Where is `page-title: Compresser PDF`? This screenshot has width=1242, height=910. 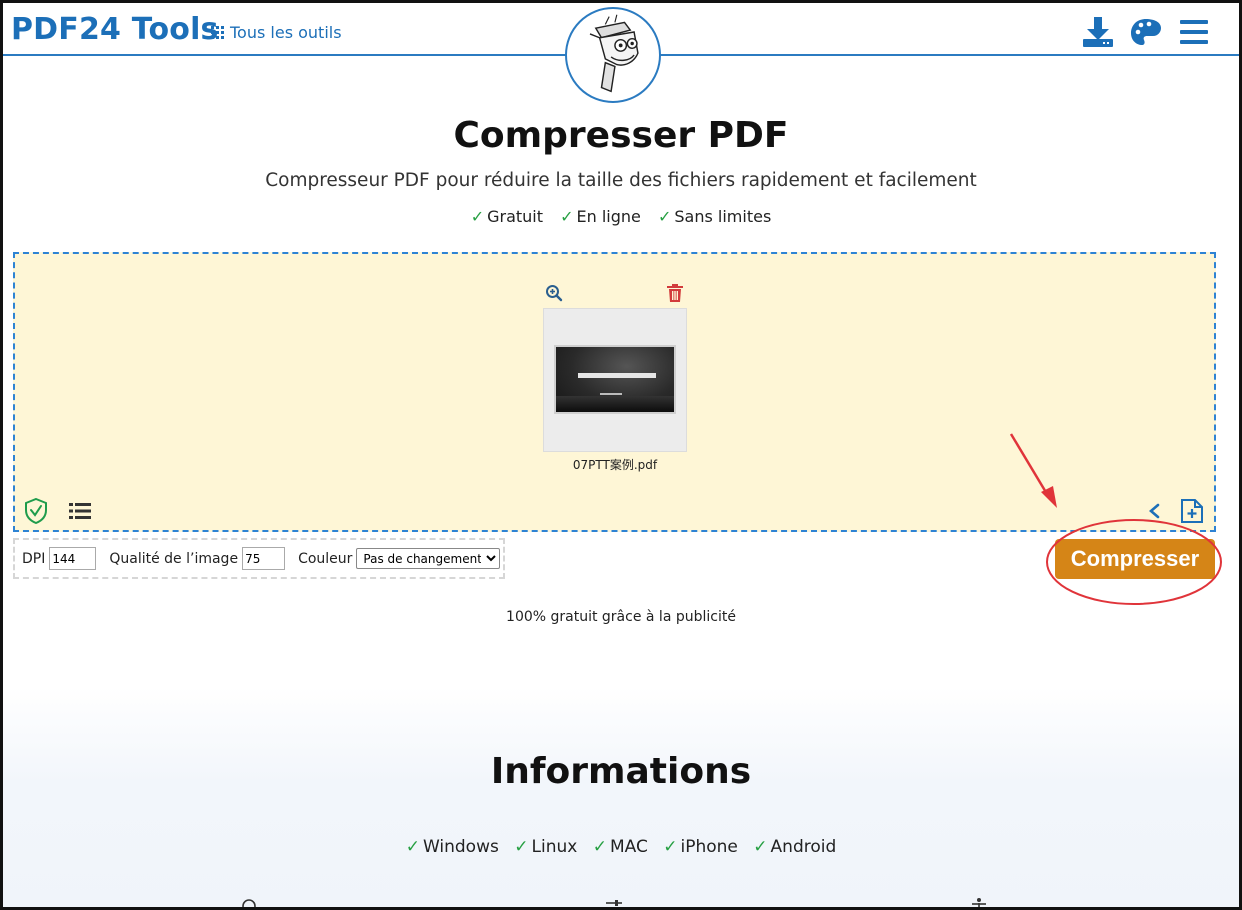 page-title: Compresser PDF is located at coordinates (621, 135).